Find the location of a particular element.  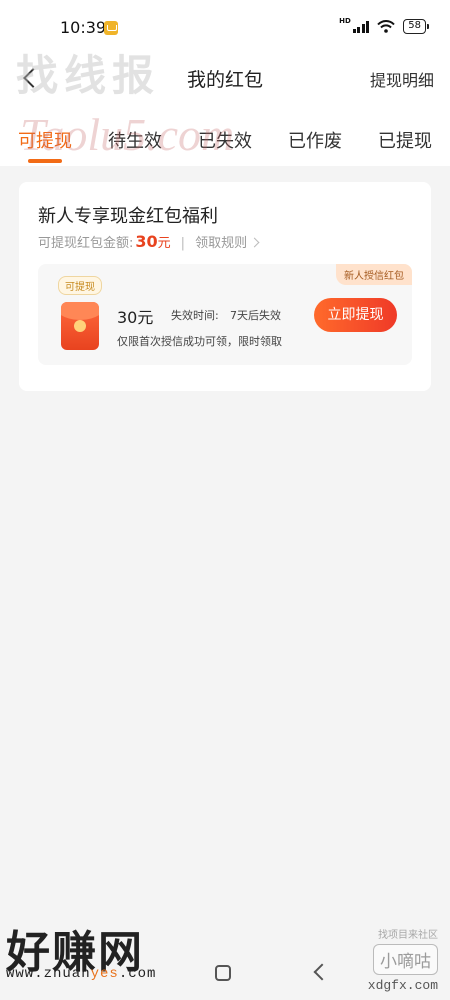

home-icon is located at coordinates (223, 973).